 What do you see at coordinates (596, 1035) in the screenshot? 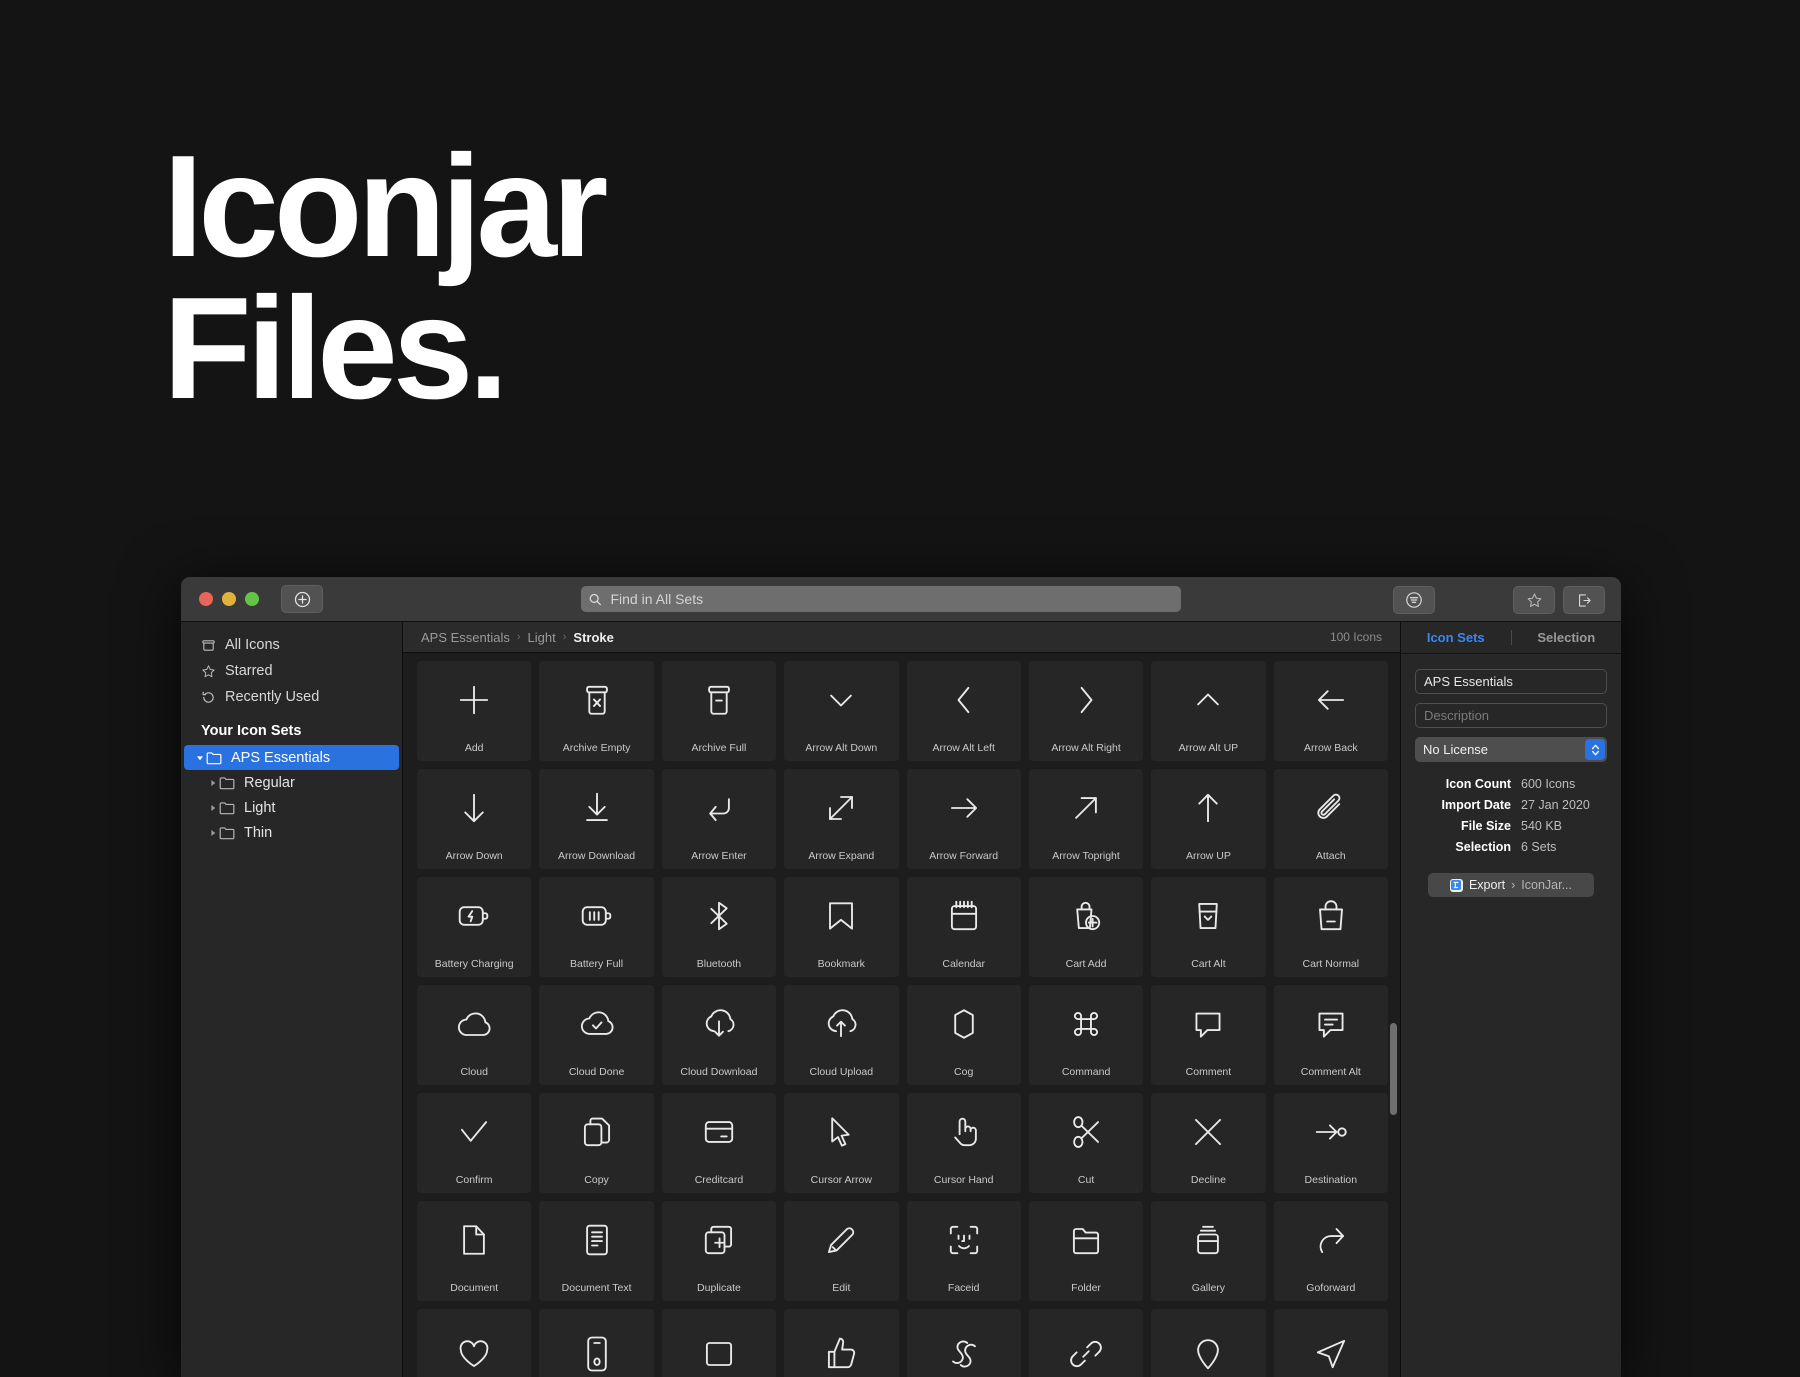
I see `icon-grid-cell: Cloud Done` at bounding box center [596, 1035].